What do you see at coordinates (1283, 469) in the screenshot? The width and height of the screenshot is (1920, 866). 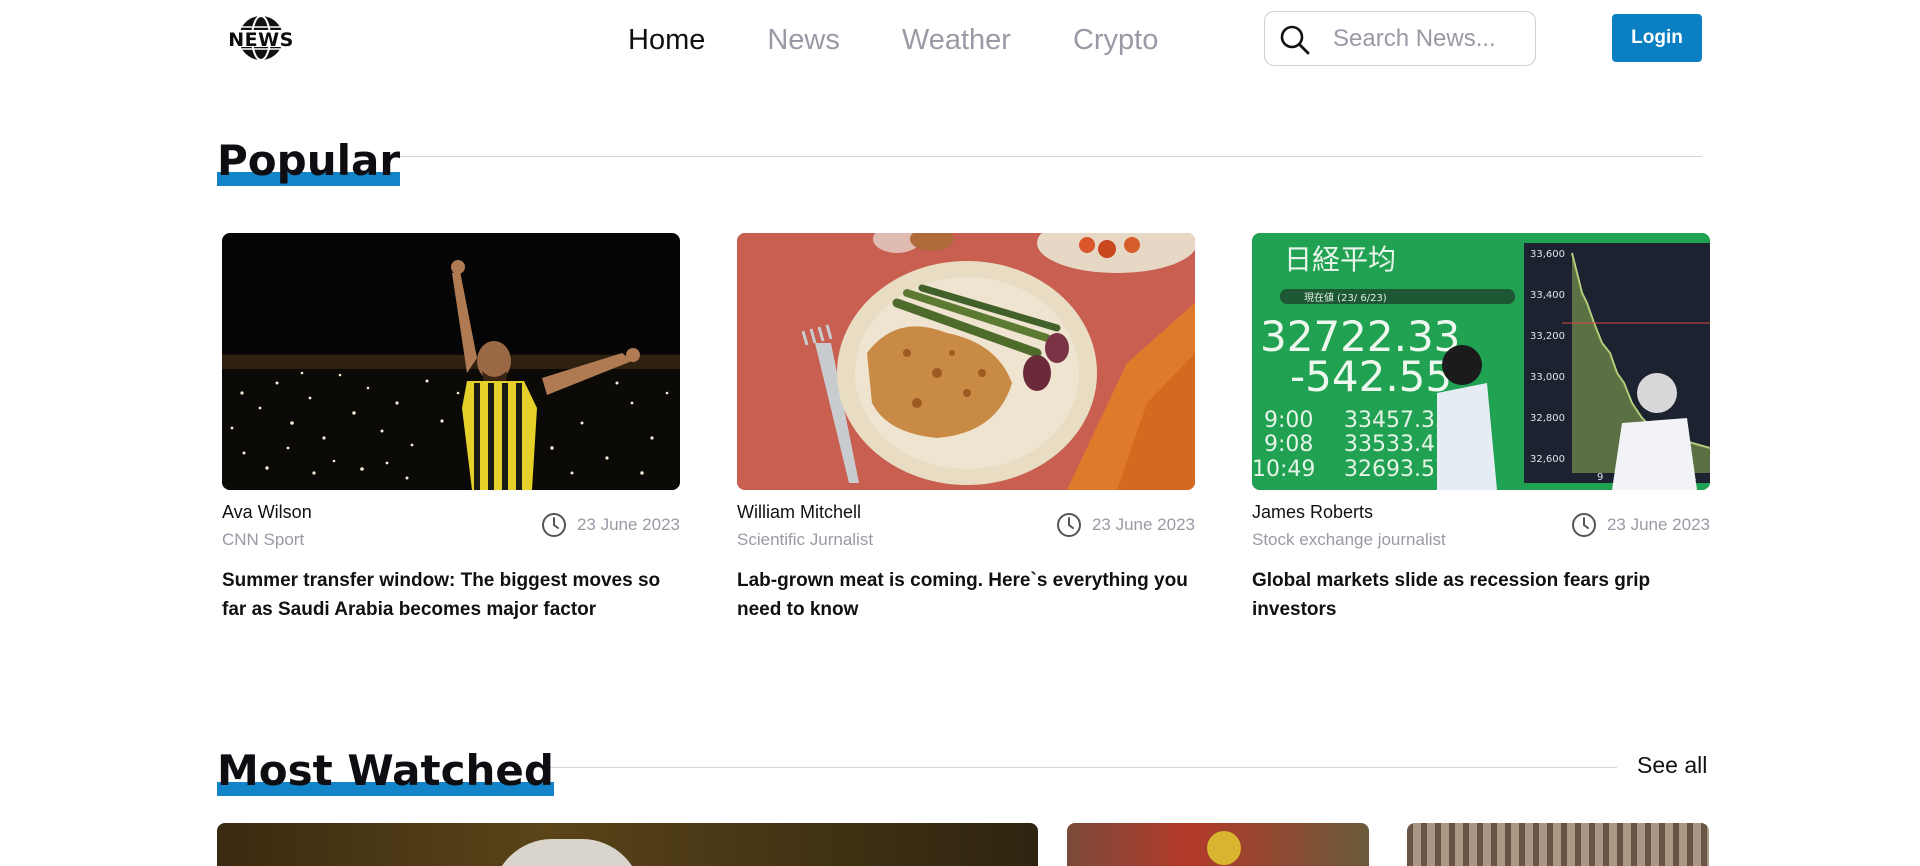 I see `board-row-time: 10:49` at bounding box center [1283, 469].